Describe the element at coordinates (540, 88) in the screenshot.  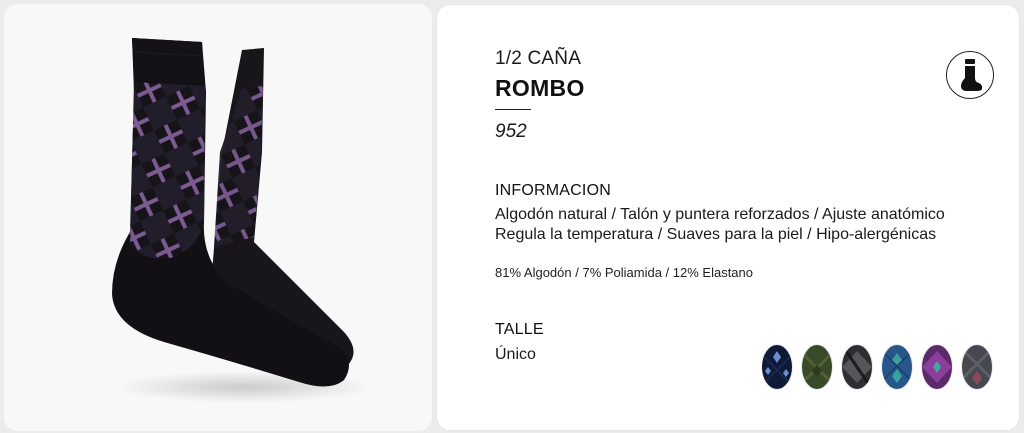
I see `product-name: ROMBO` at that location.